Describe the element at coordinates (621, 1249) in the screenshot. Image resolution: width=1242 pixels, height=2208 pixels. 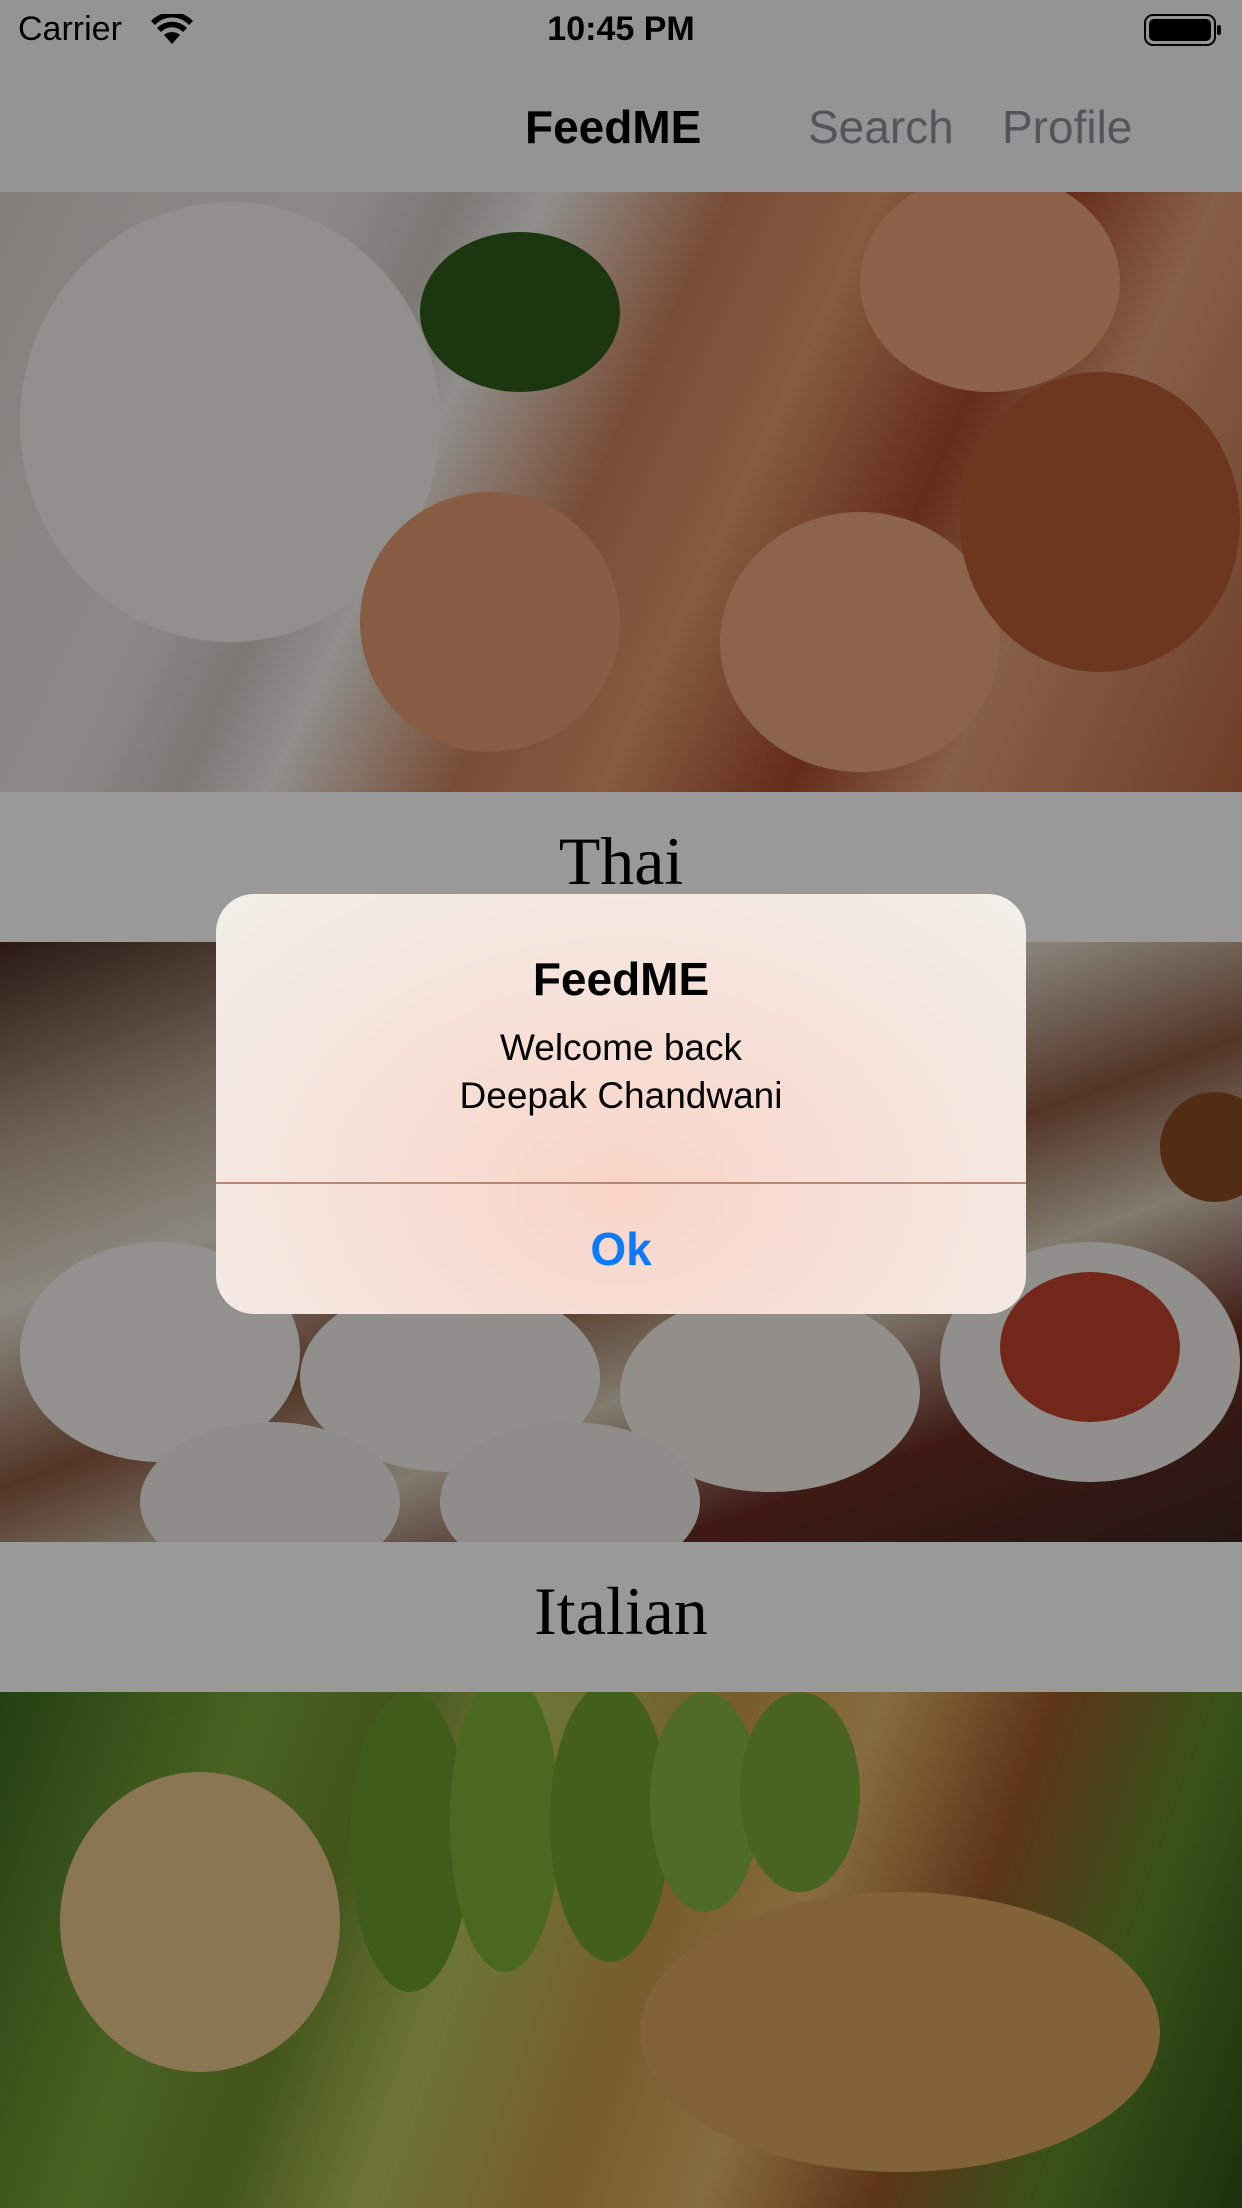
I see `ok-button: Ok` at that location.